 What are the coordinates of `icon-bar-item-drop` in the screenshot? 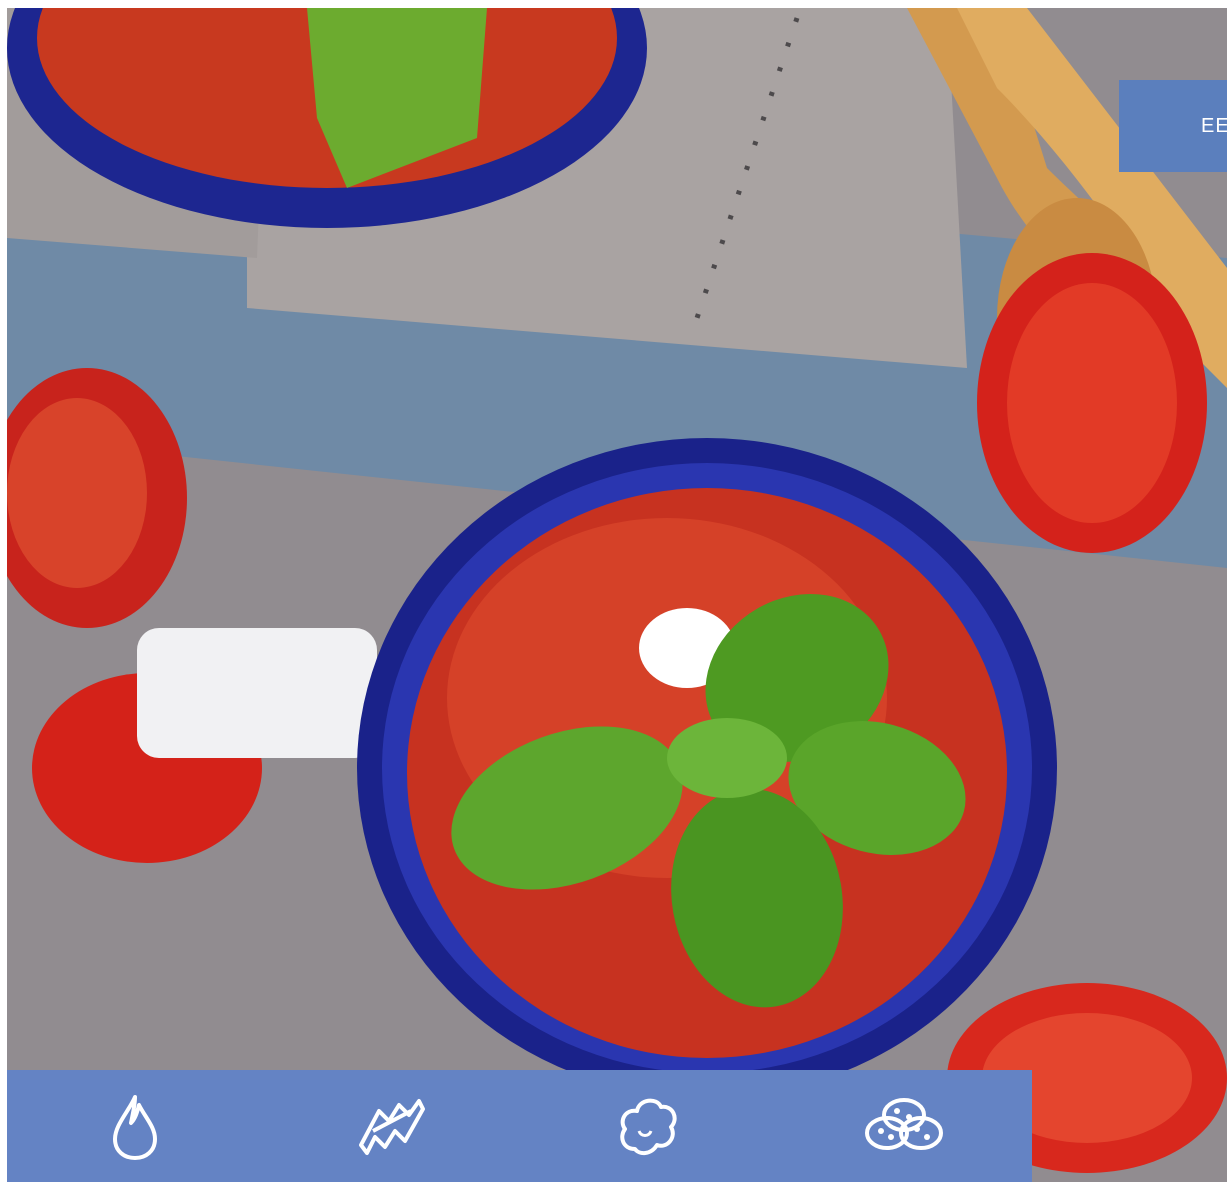 It's located at (135, 1126).